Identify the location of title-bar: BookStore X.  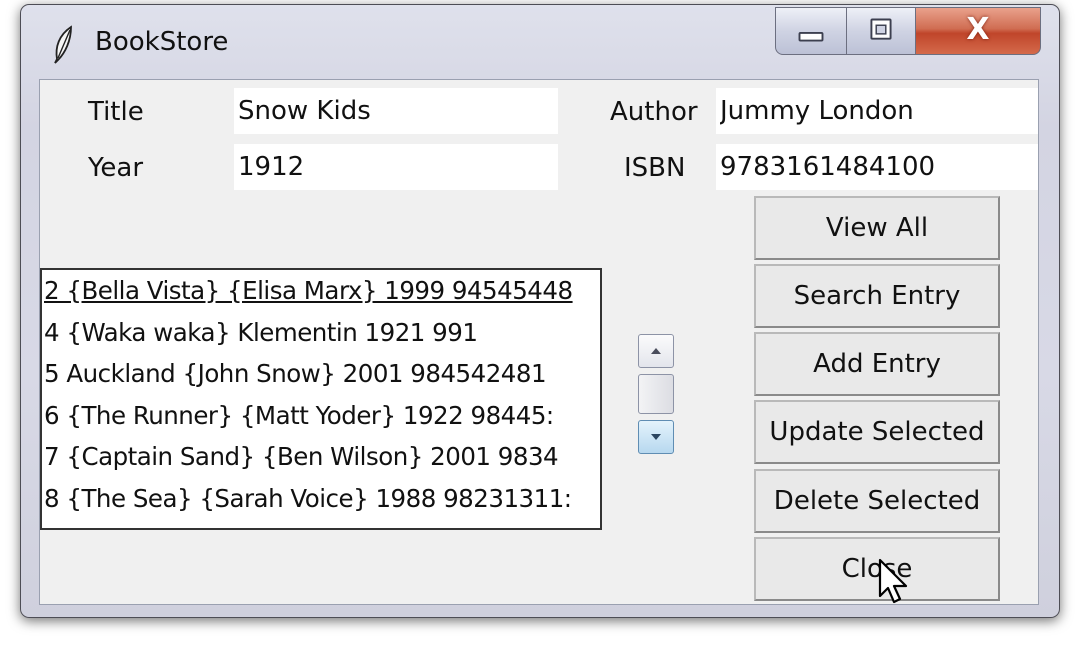
(540, 41).